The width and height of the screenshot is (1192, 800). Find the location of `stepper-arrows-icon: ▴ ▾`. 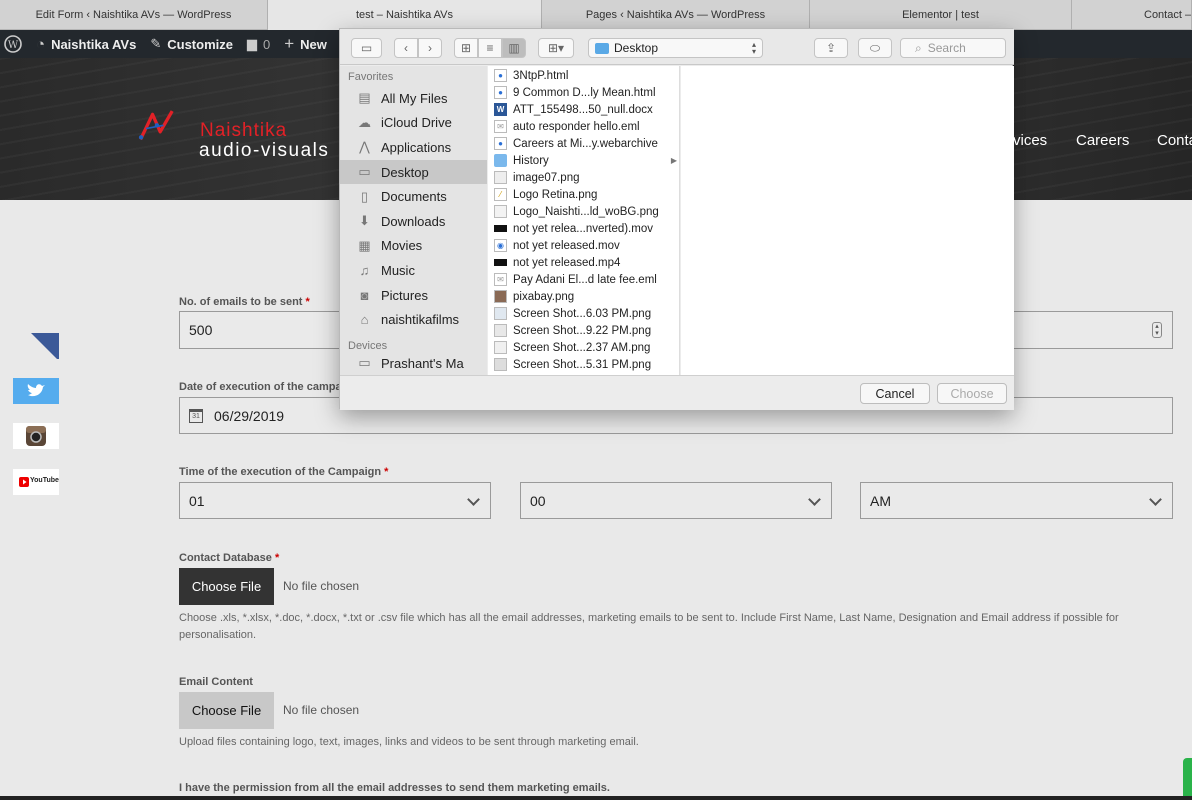

stepper-arrows-icon: ▴ ▾ is located at coordinates (1157, 330).